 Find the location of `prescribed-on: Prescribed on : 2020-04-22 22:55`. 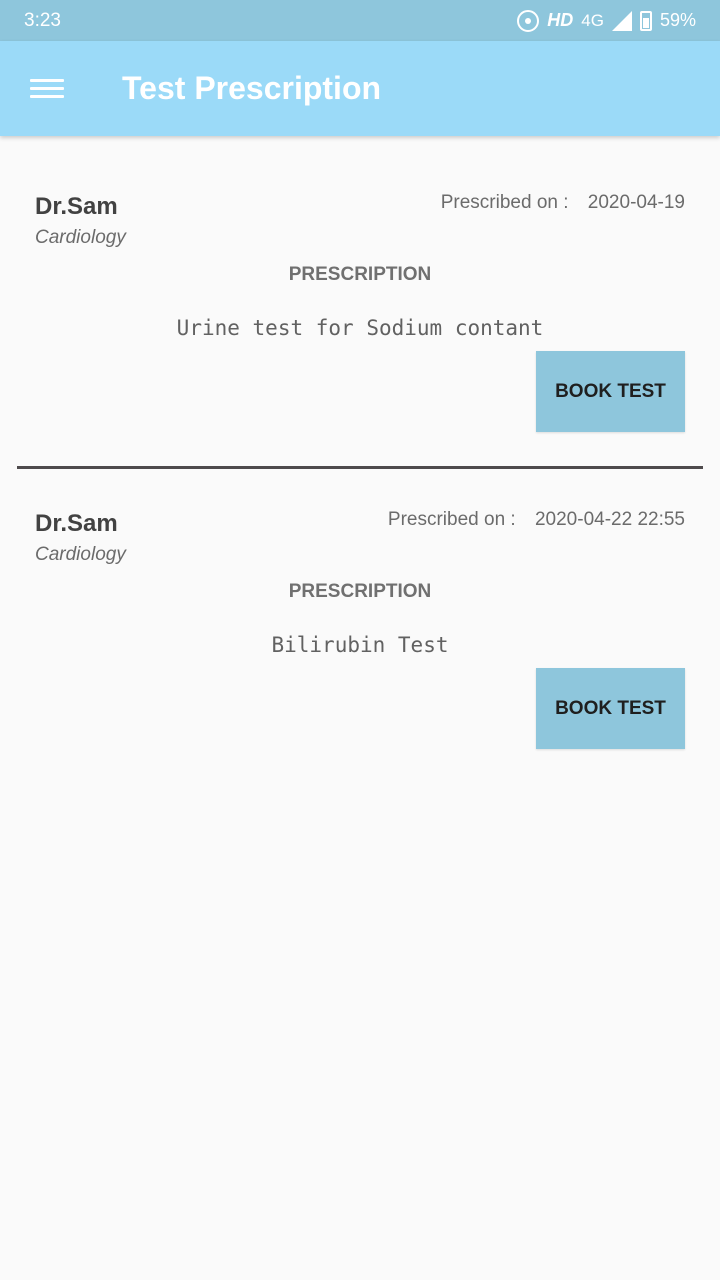

prescribed-on: Prescribed on : 2020-04-22 22:55 is located at coordinates (536, 520).